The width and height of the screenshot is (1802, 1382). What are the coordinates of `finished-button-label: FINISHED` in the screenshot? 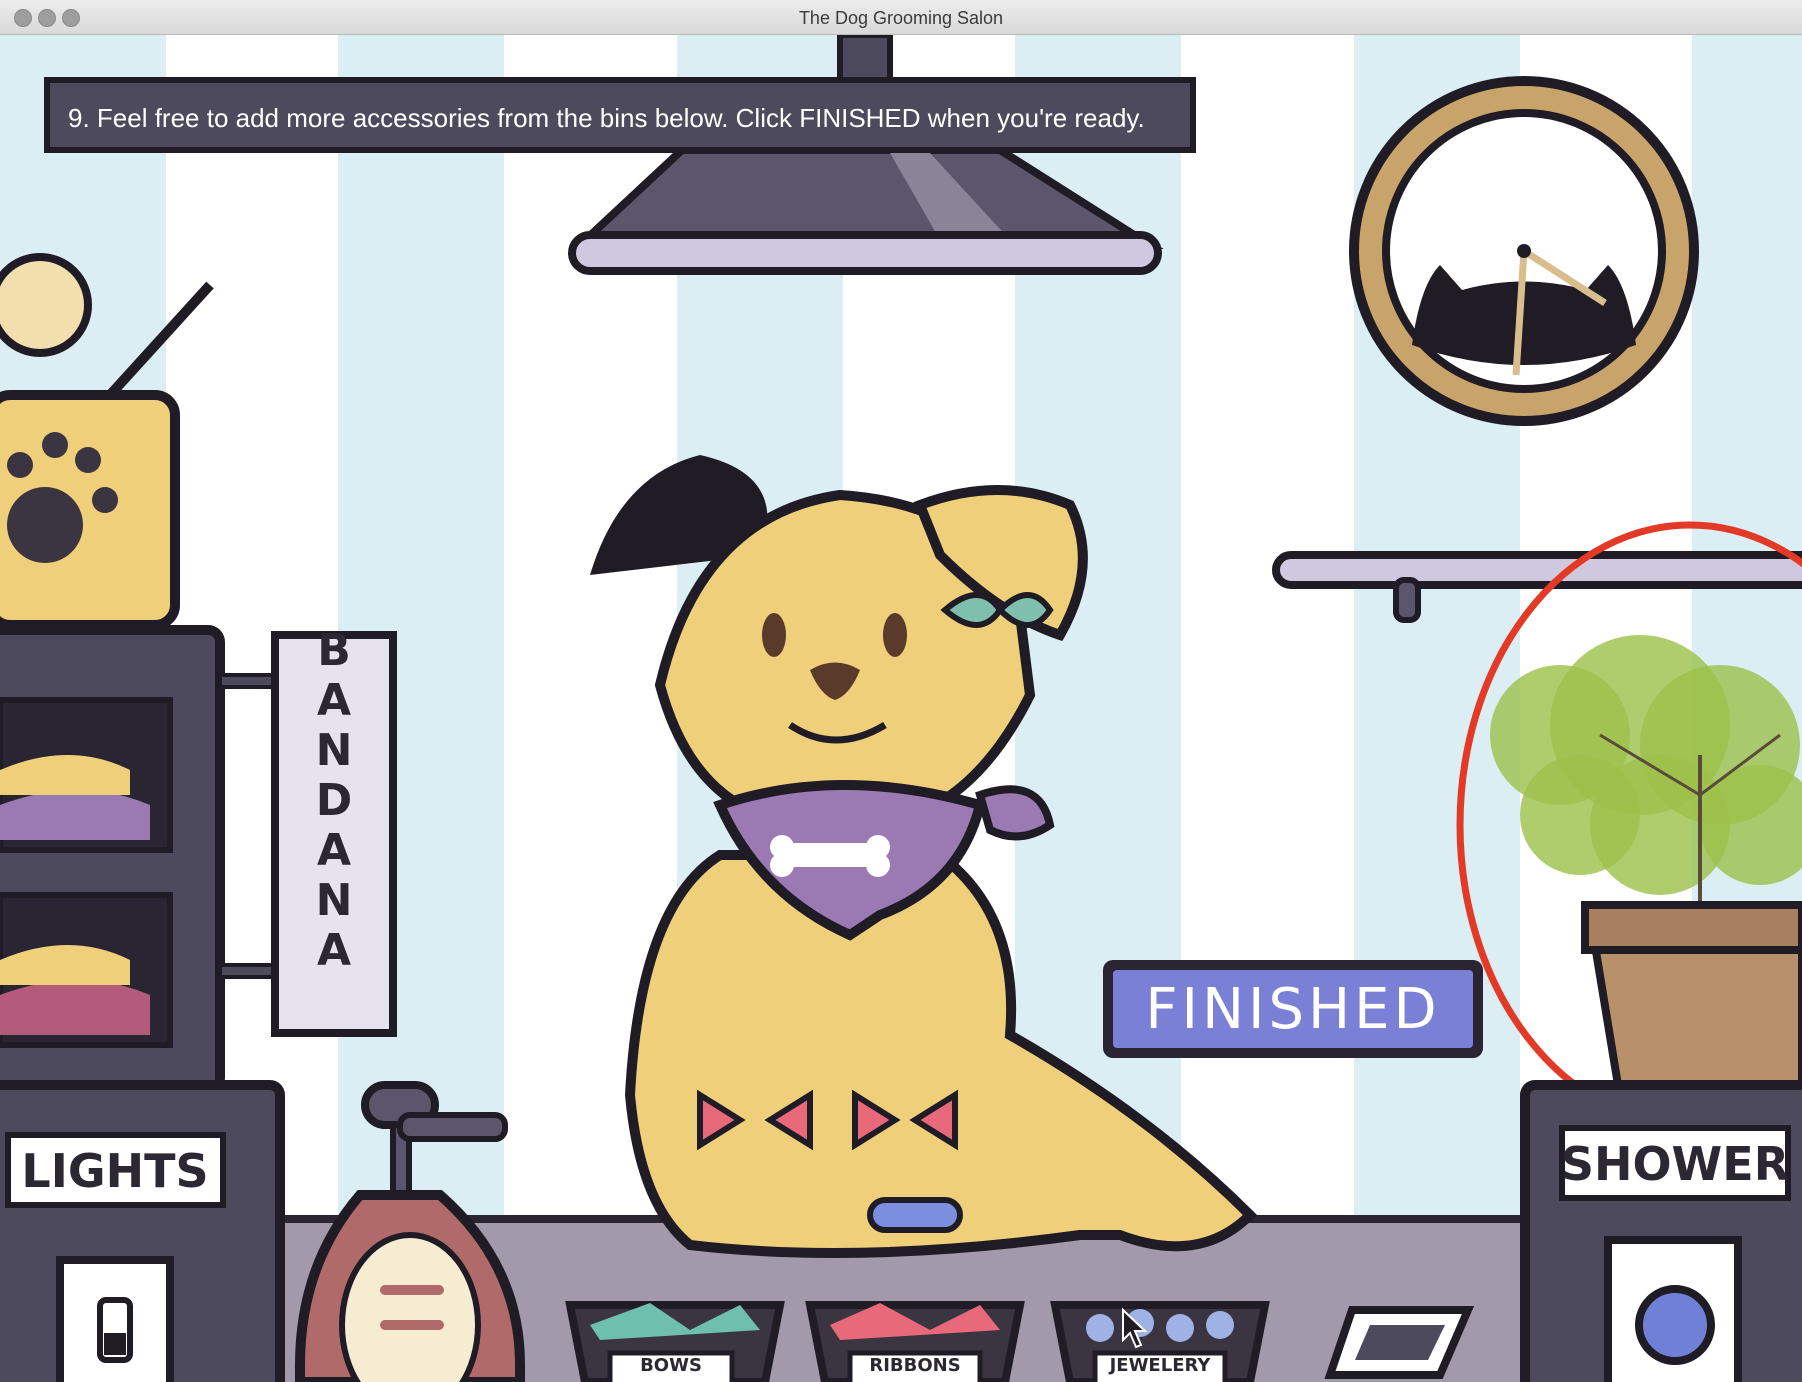 It's located at (1293, 1009).